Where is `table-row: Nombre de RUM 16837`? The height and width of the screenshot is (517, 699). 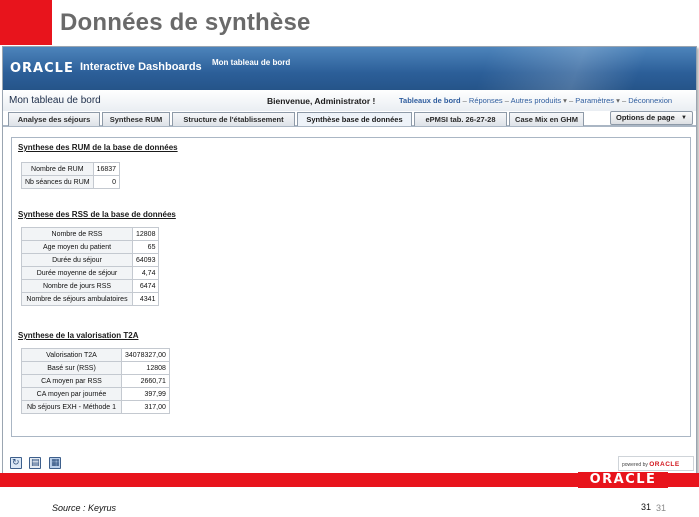 table-row: Nombre de RUM 16837 is located at coordinates (71, 169).